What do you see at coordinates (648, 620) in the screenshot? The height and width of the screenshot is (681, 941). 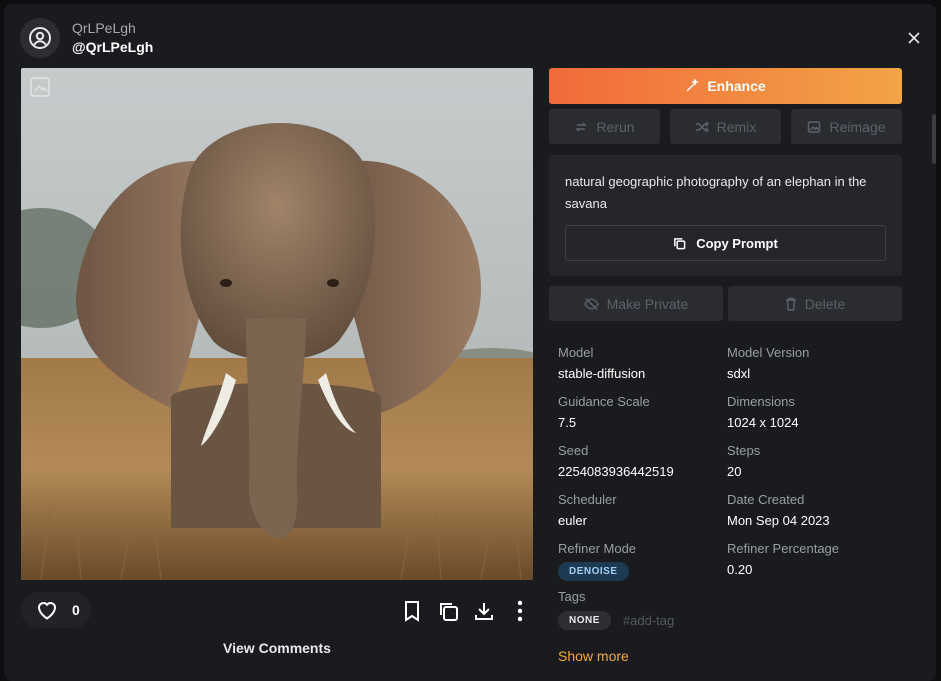 I see `add-tag-input: #add-tag` at bounding box center [648, 620].